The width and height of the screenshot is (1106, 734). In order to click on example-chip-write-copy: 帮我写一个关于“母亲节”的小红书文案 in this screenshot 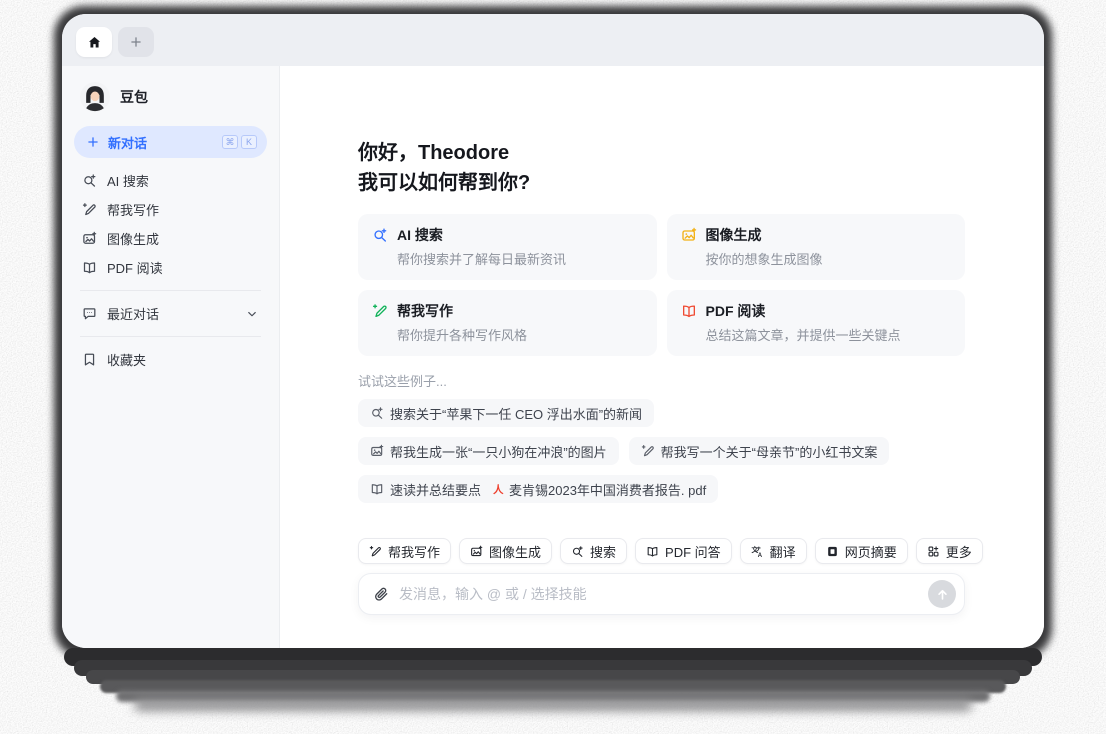, I will do `click(759, 451)`.